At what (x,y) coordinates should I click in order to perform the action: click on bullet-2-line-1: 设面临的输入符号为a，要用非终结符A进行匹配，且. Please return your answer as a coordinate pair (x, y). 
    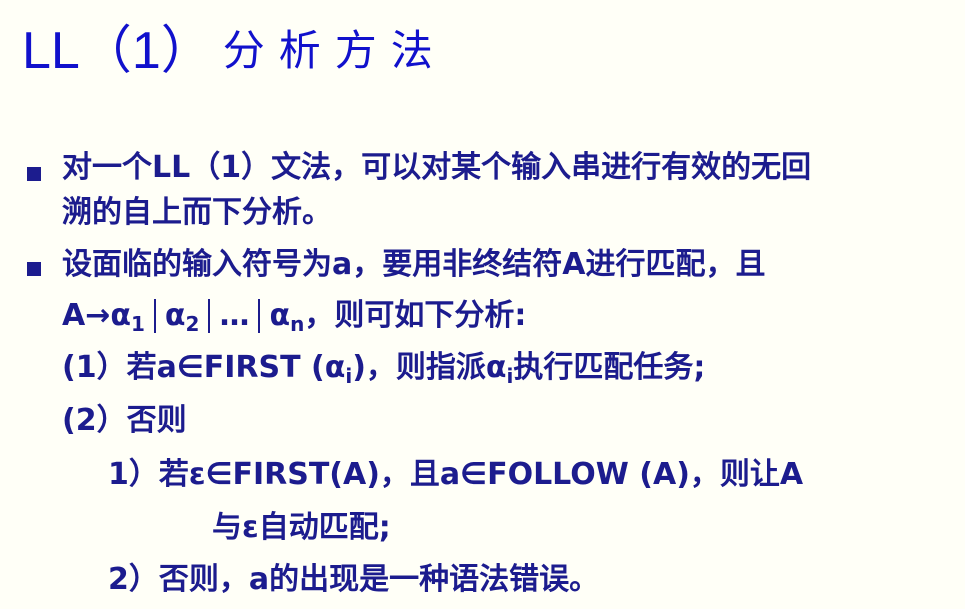
    Looking at the image, I should click on (414, 264).